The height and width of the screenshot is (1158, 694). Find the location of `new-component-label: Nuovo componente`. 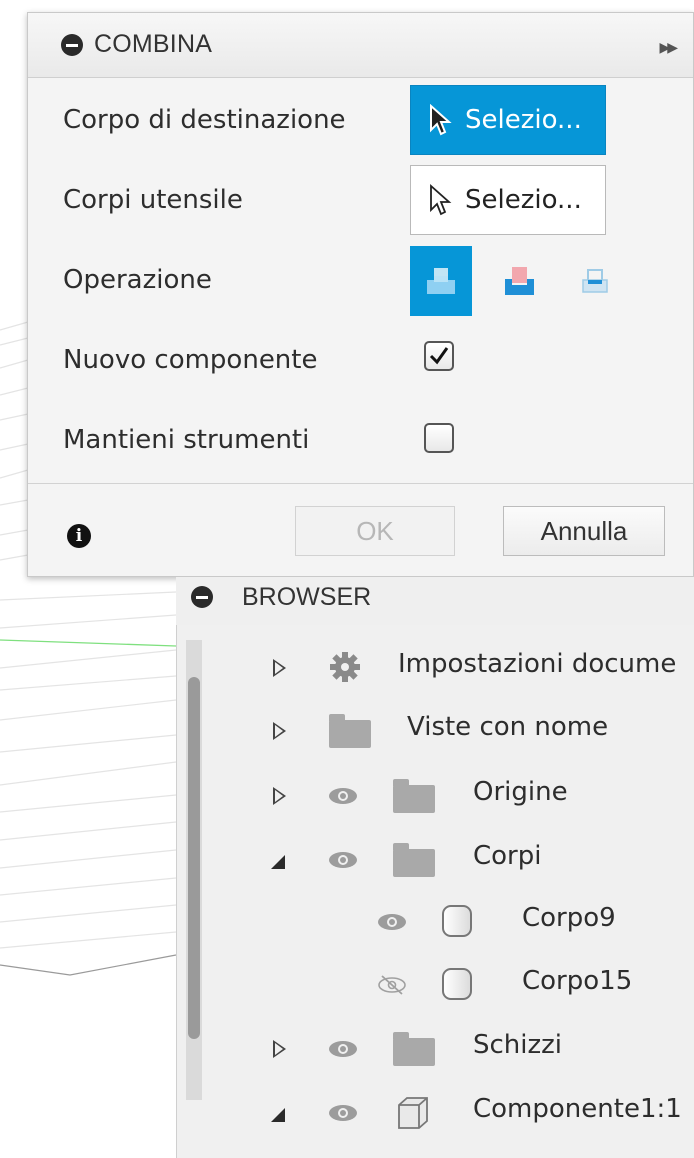

new-component-label: Nuovo componente is located at coordinates (190, 360).